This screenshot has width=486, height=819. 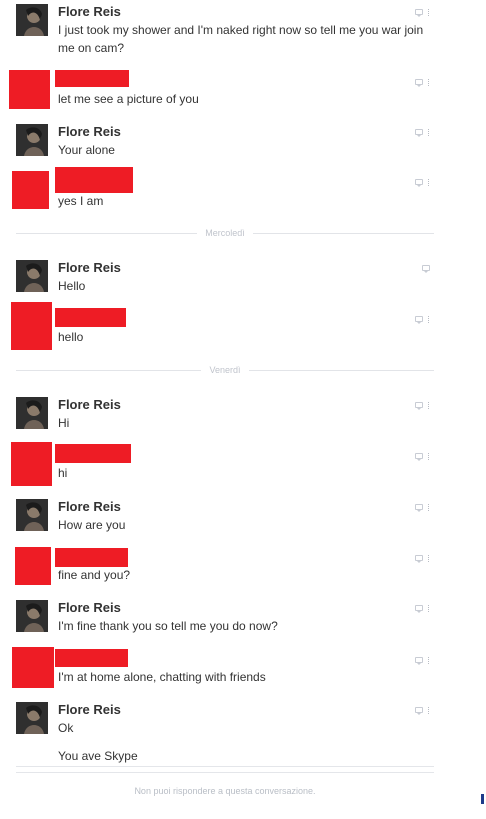 I want to click on message-text: Ok, so click(x=66, y=728).